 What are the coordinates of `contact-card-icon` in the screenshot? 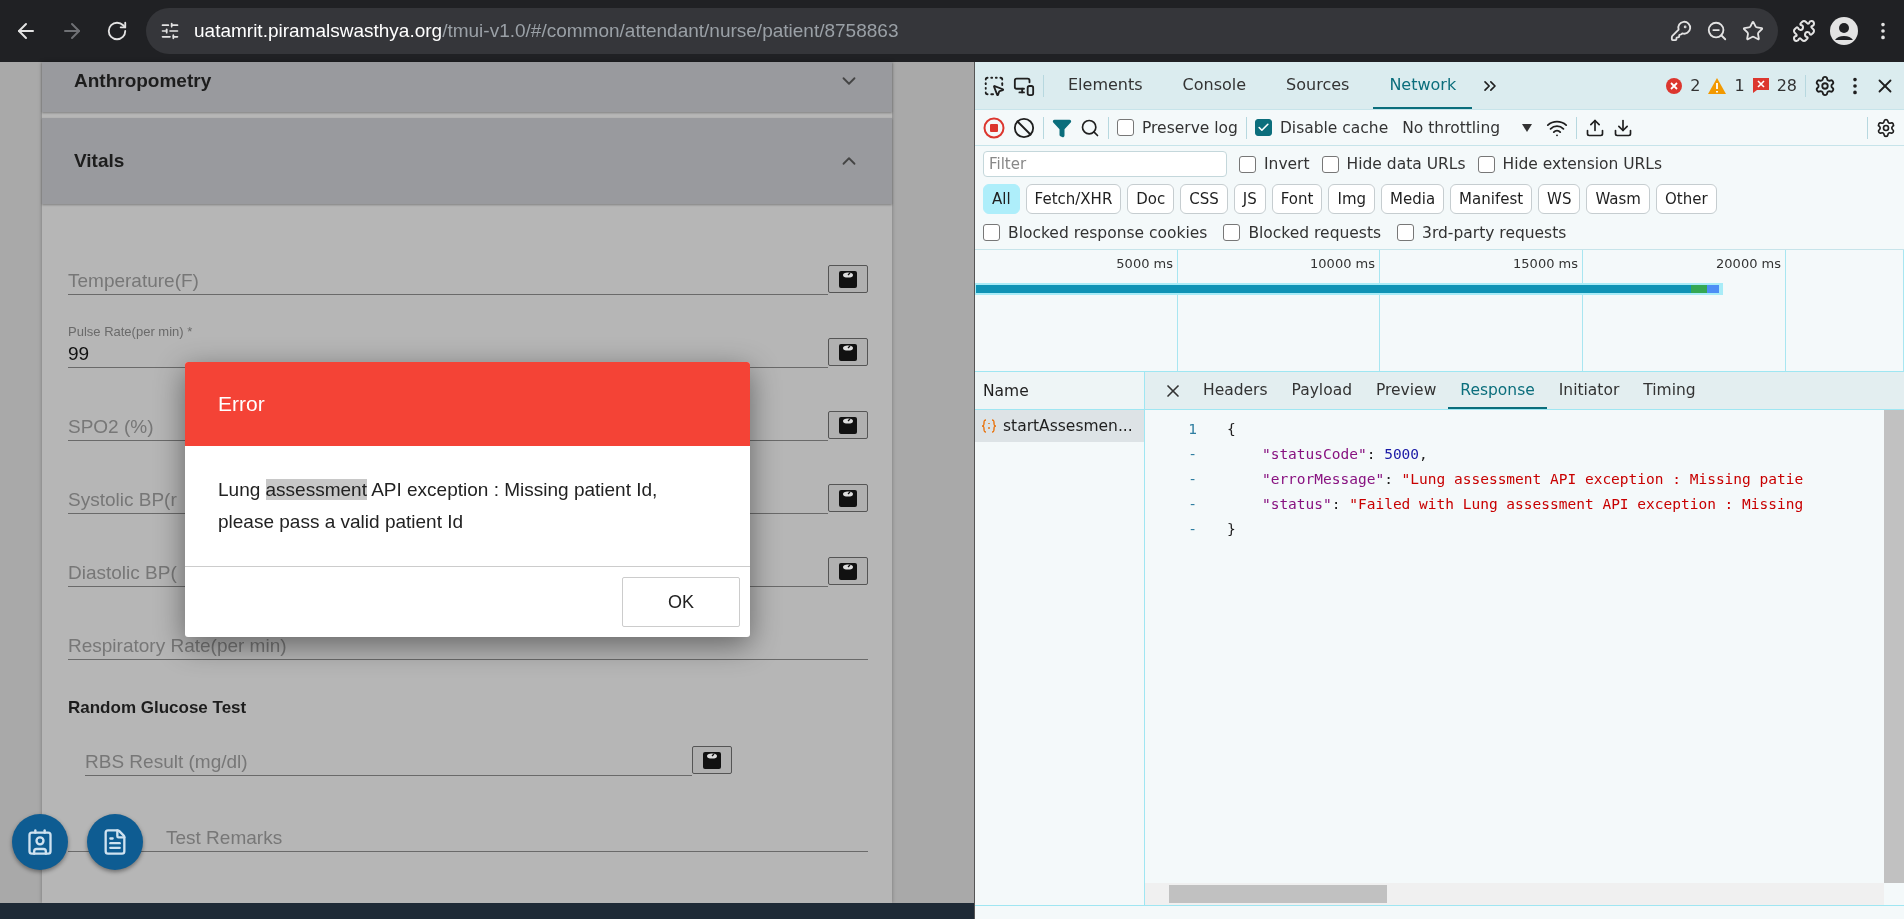 It's located at (40, 842).